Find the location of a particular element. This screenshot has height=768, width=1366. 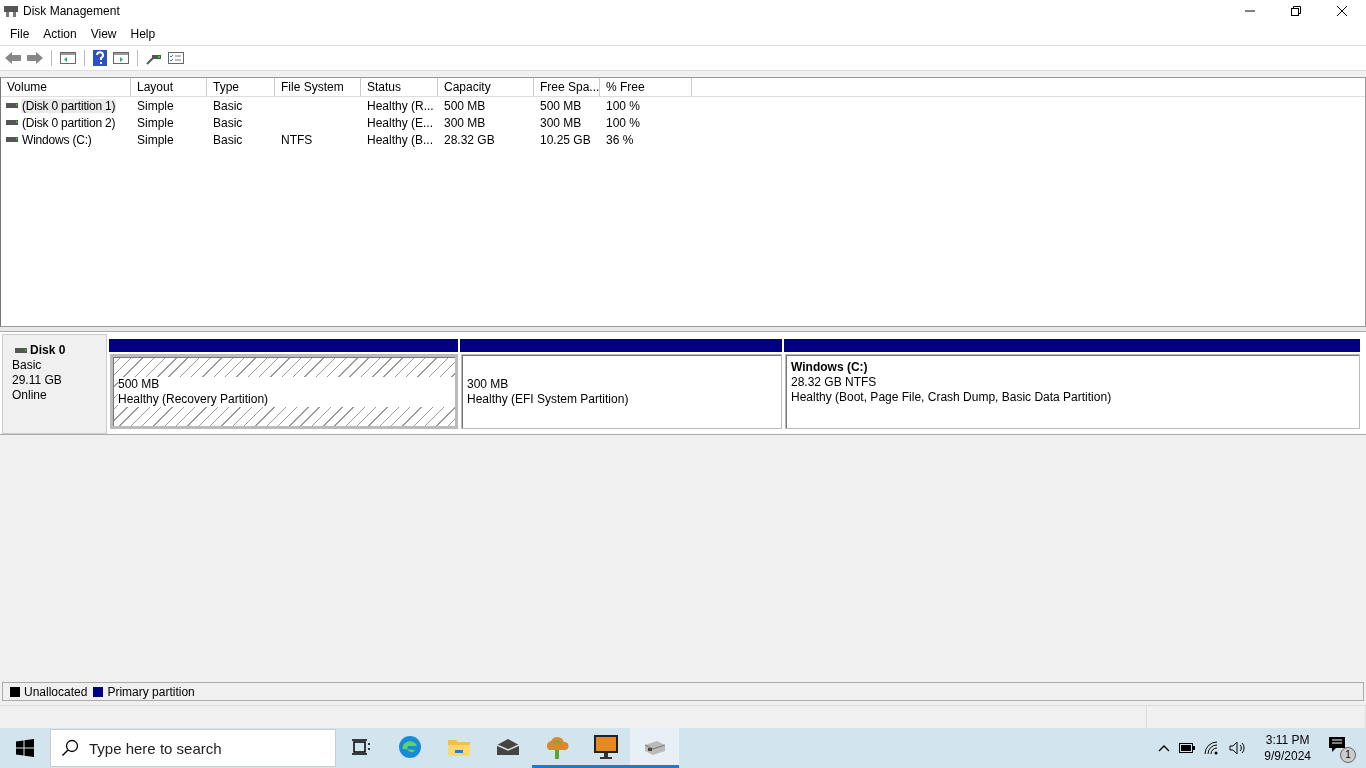

table-cell: (Disk 0 partition 1) is located at coordinates (69, 105).